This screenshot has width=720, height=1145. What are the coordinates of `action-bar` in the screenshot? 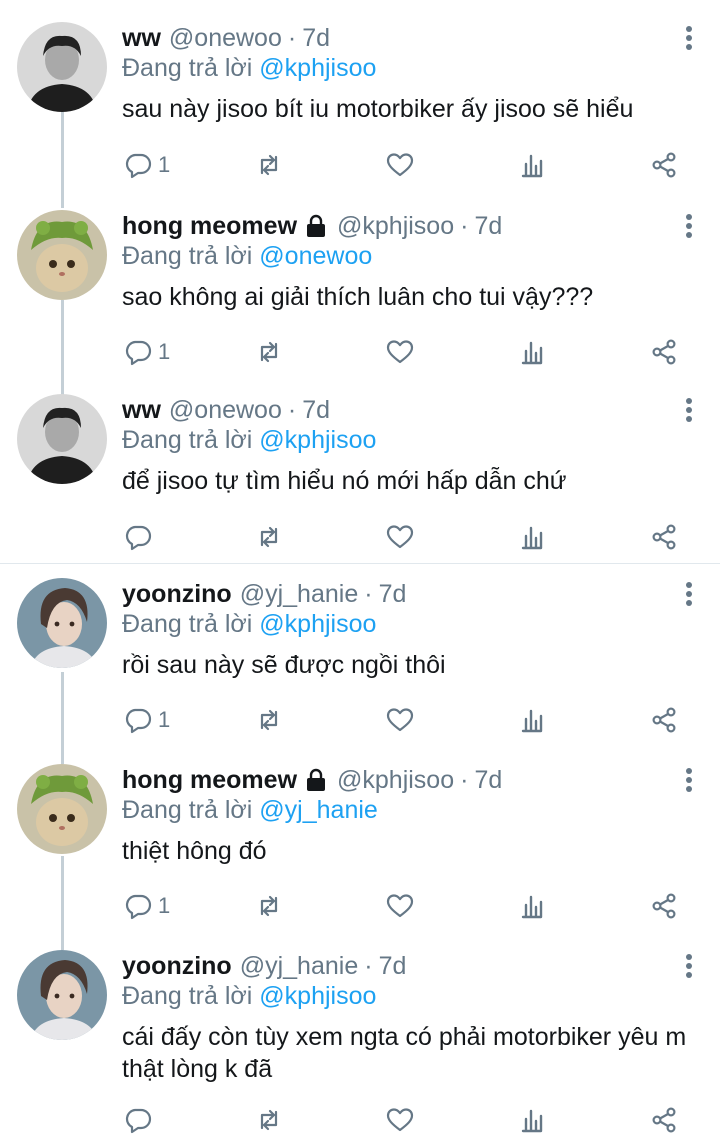 It's located at (360, 537).